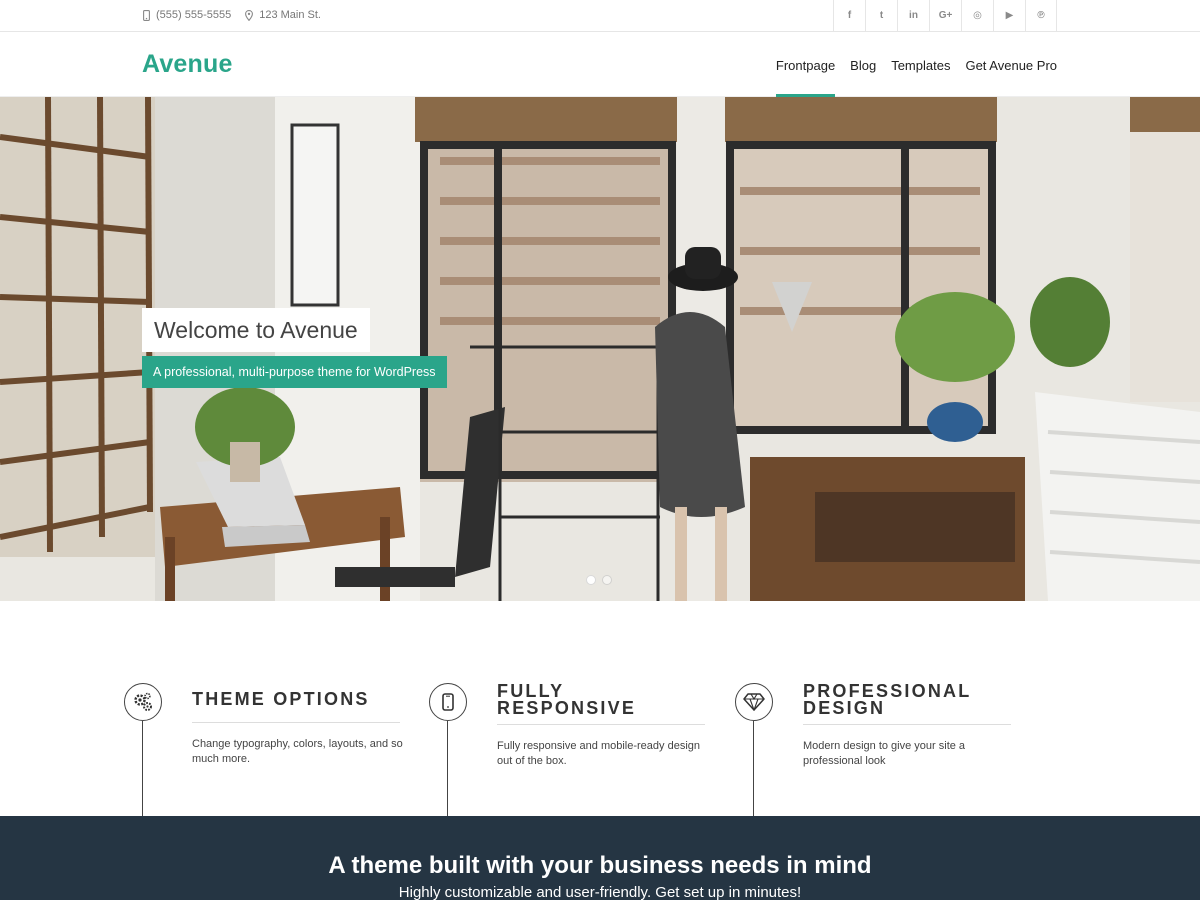  Describe the element at coordinates (849, 15) in the screenshot. I see `facebook-icon: f` at that location.